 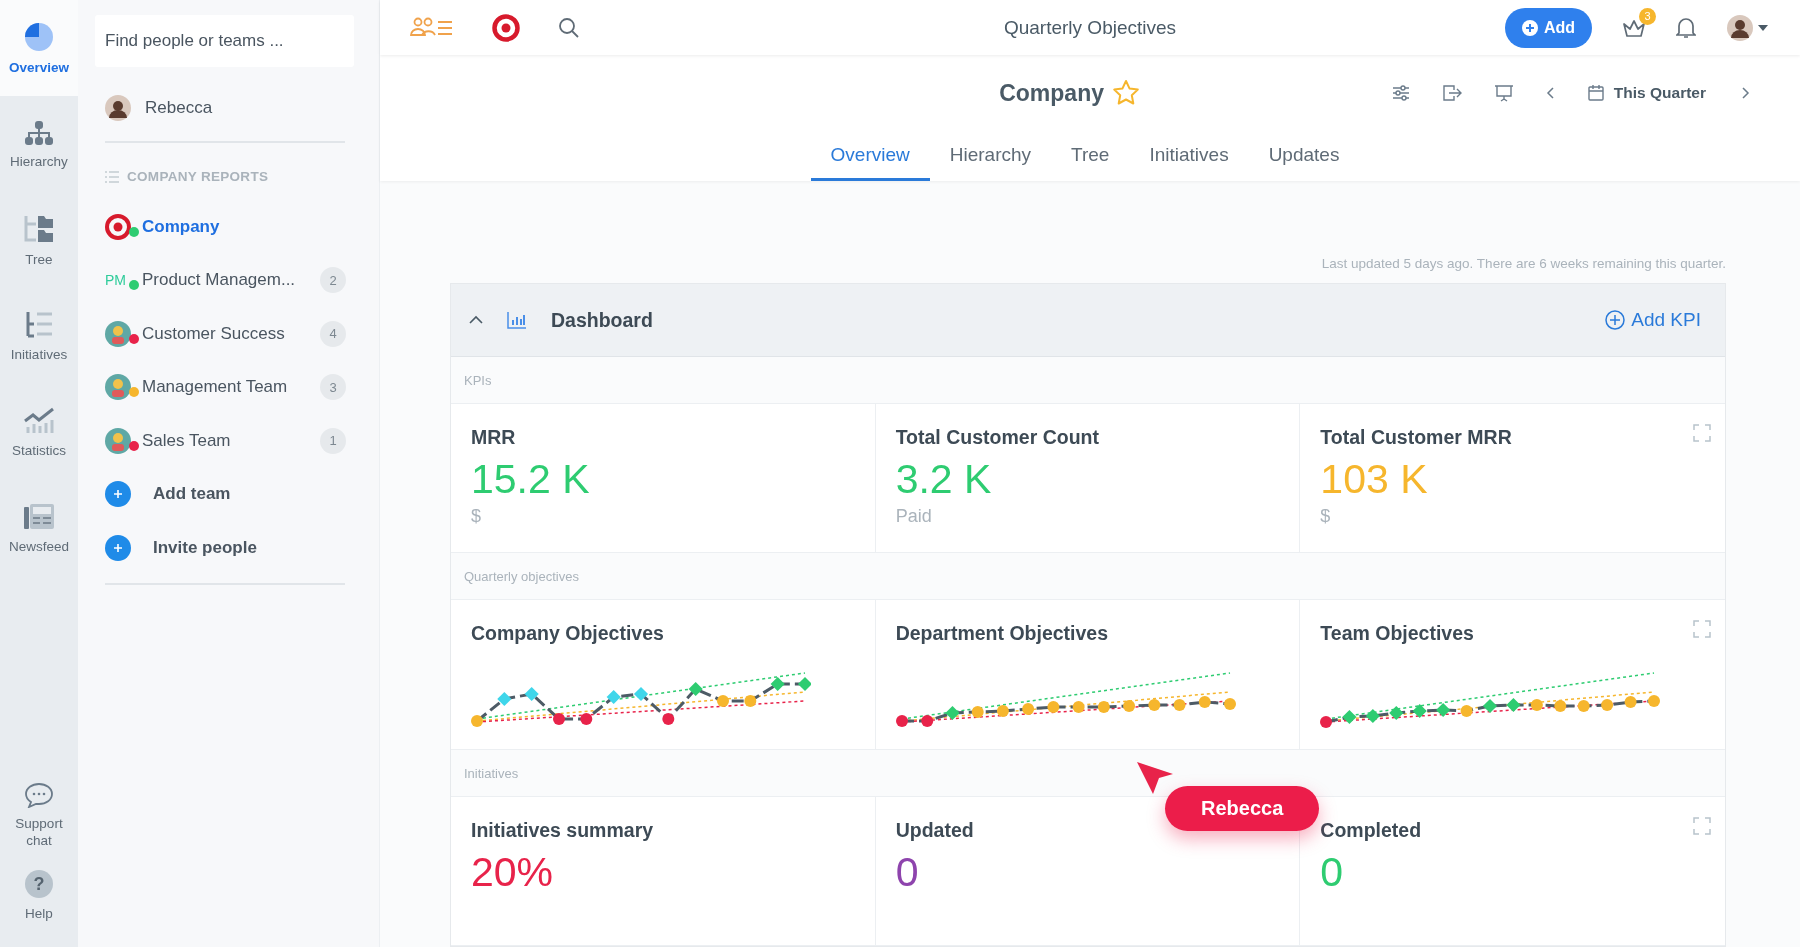 I want to click on panel-title: Dashboard, so click(x=602, y=320).